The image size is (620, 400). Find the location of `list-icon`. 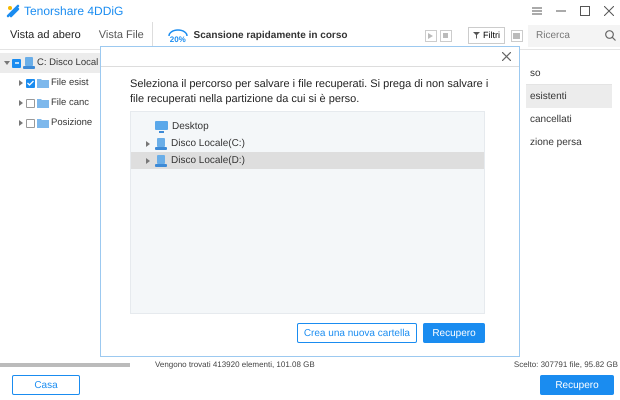

list-icon is located at coordinates (516, 35).